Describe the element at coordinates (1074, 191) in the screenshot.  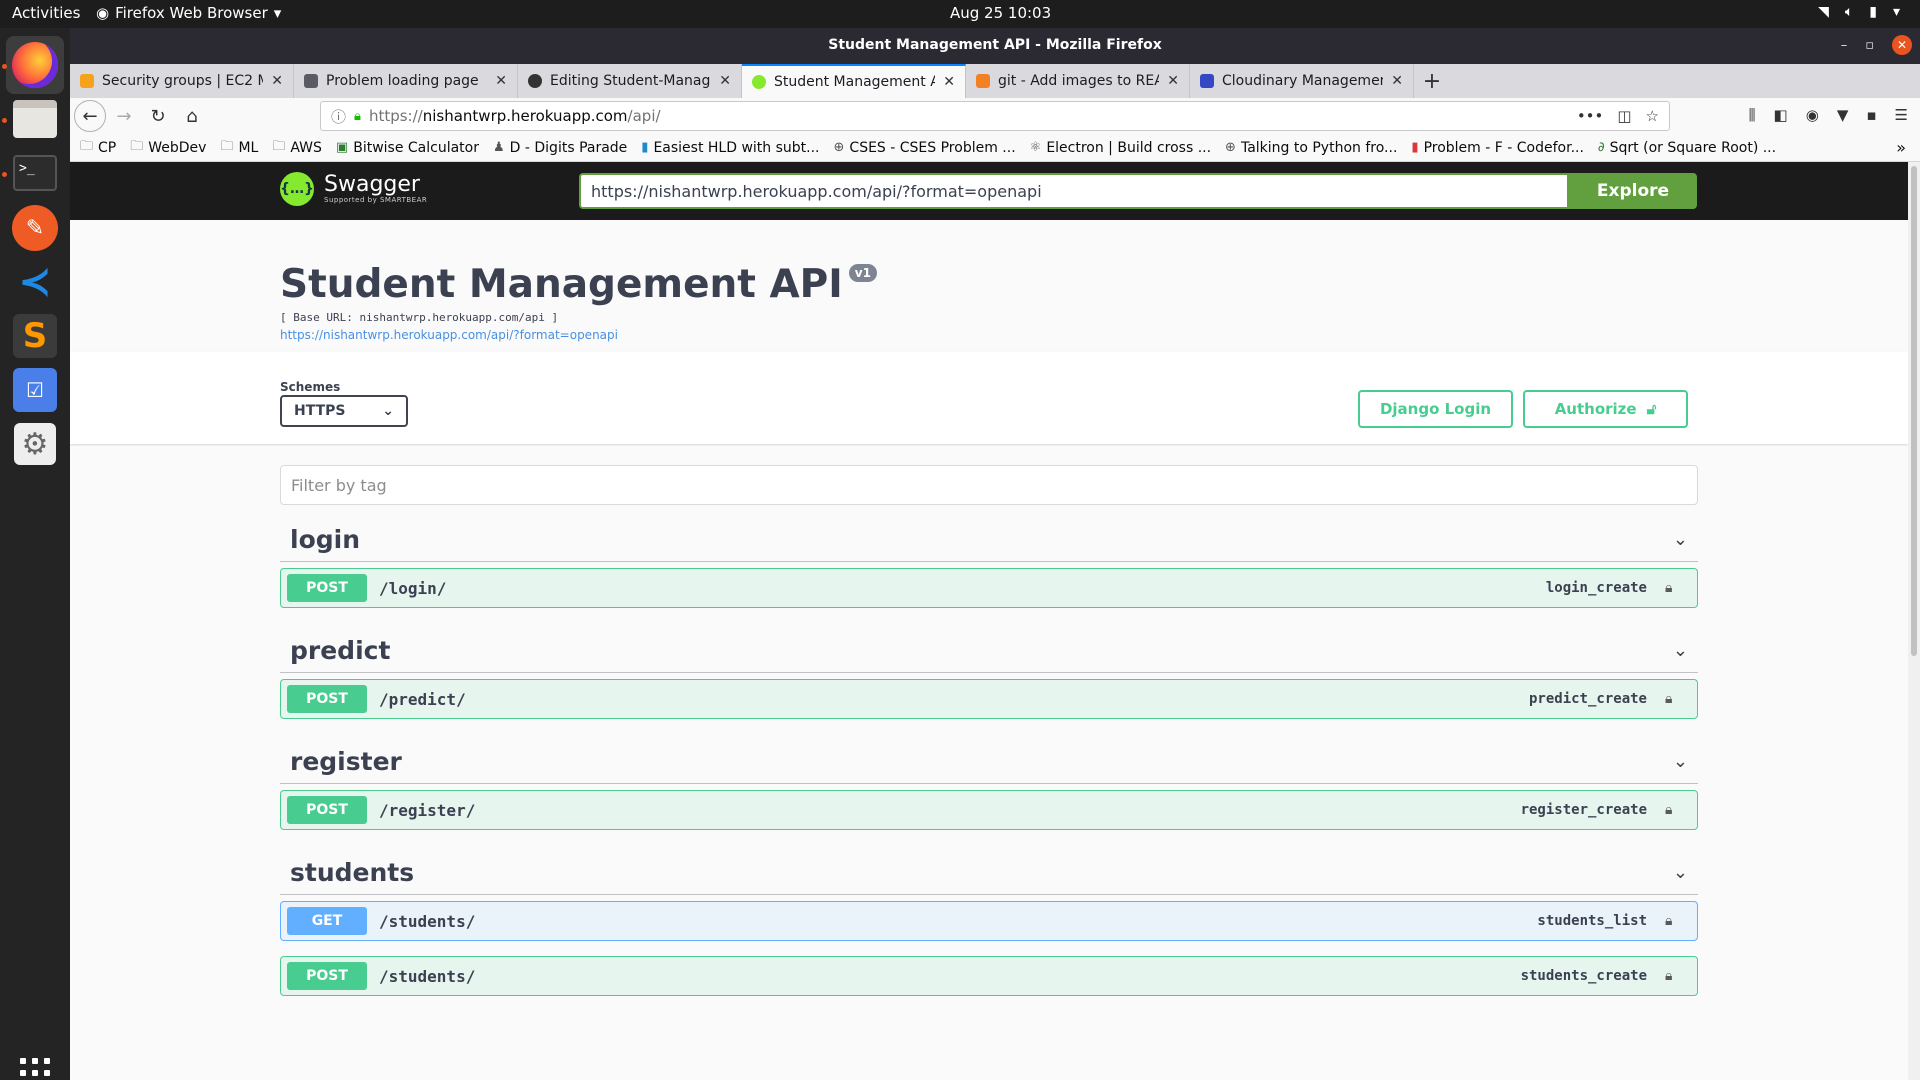
I see `spec-url-input` at that location.